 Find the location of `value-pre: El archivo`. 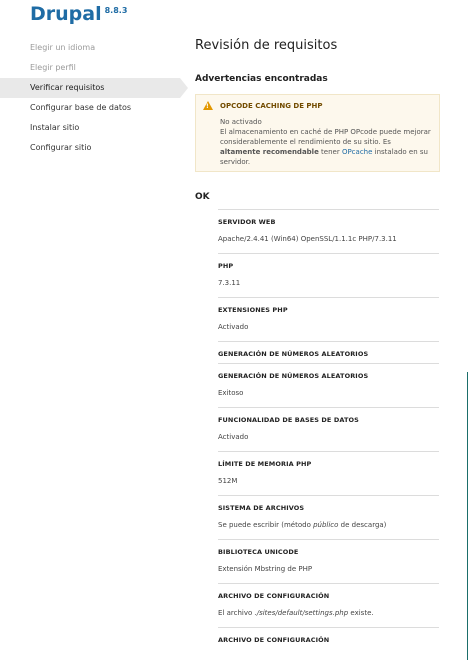

value-pre: El archivo is located at coordinates (236, 613).